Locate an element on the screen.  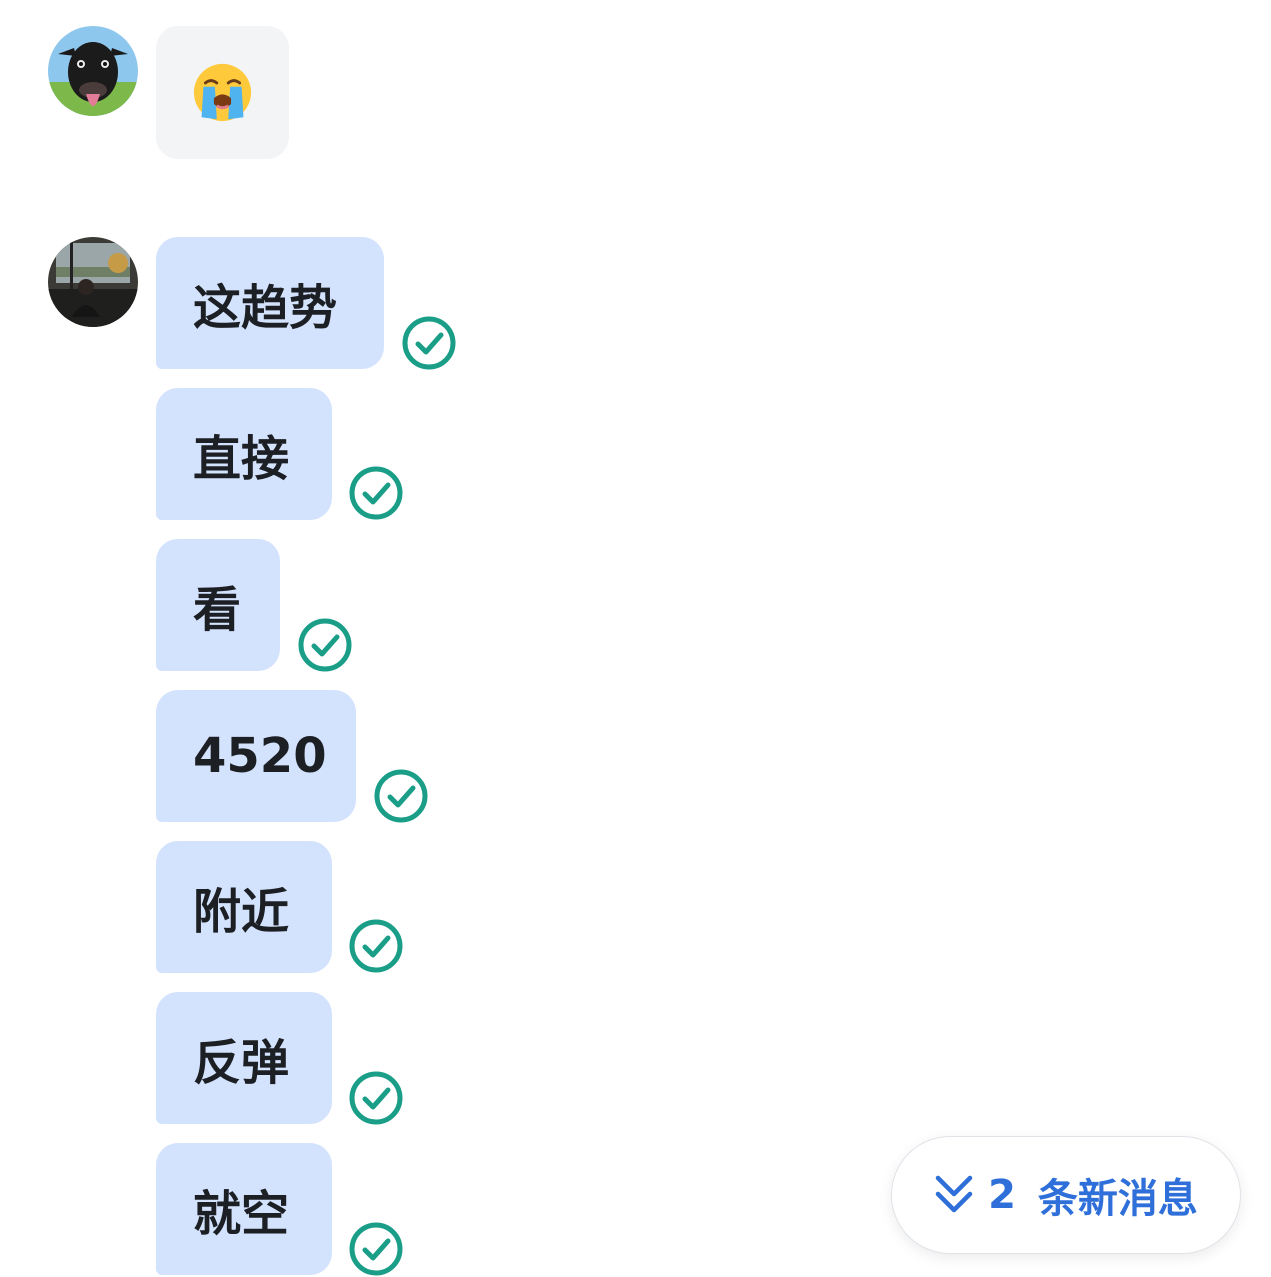
message-text: 反弹 is located at coordinates (241, 1063).